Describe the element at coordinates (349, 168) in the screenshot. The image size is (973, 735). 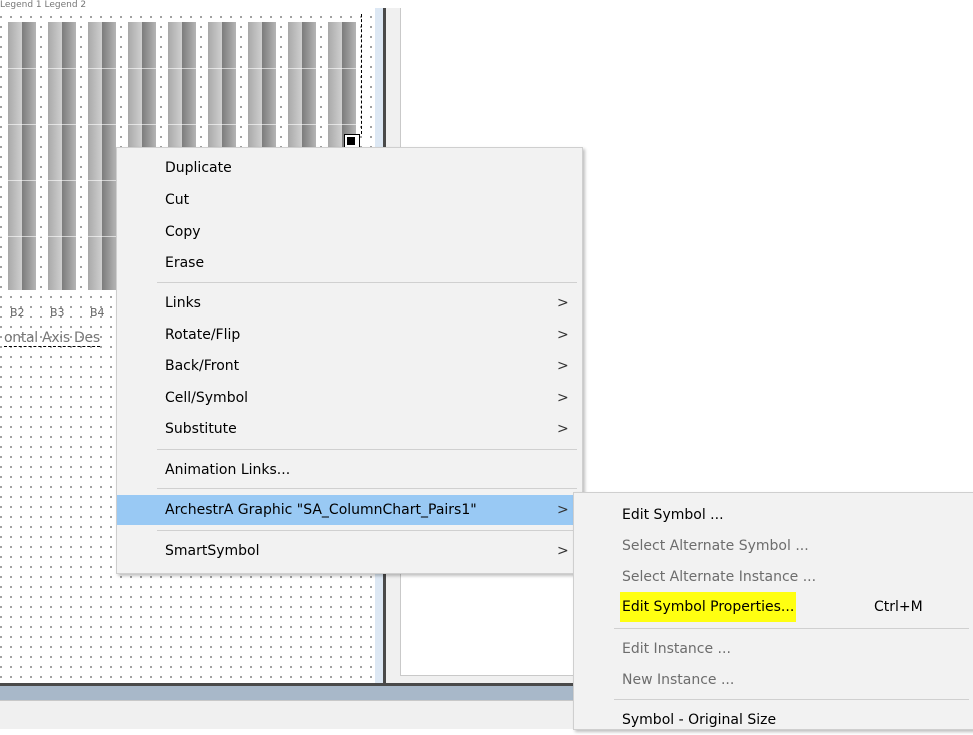
I see `menu-item-duplicate: Duplicate` at that location.